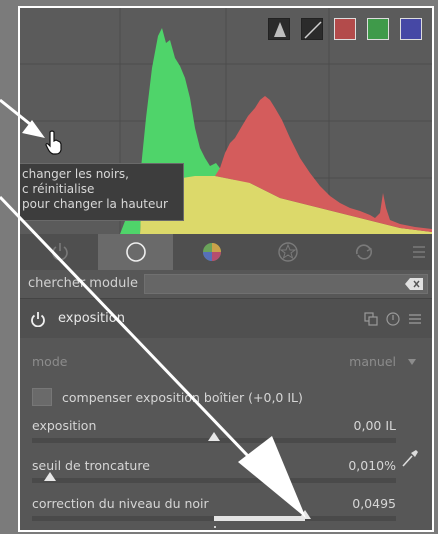 The width and height of the screenshot is (438, 534). Describe the element at coordinates (372, 361) in the screenshot. I see `mode-value: manuel` at that location.